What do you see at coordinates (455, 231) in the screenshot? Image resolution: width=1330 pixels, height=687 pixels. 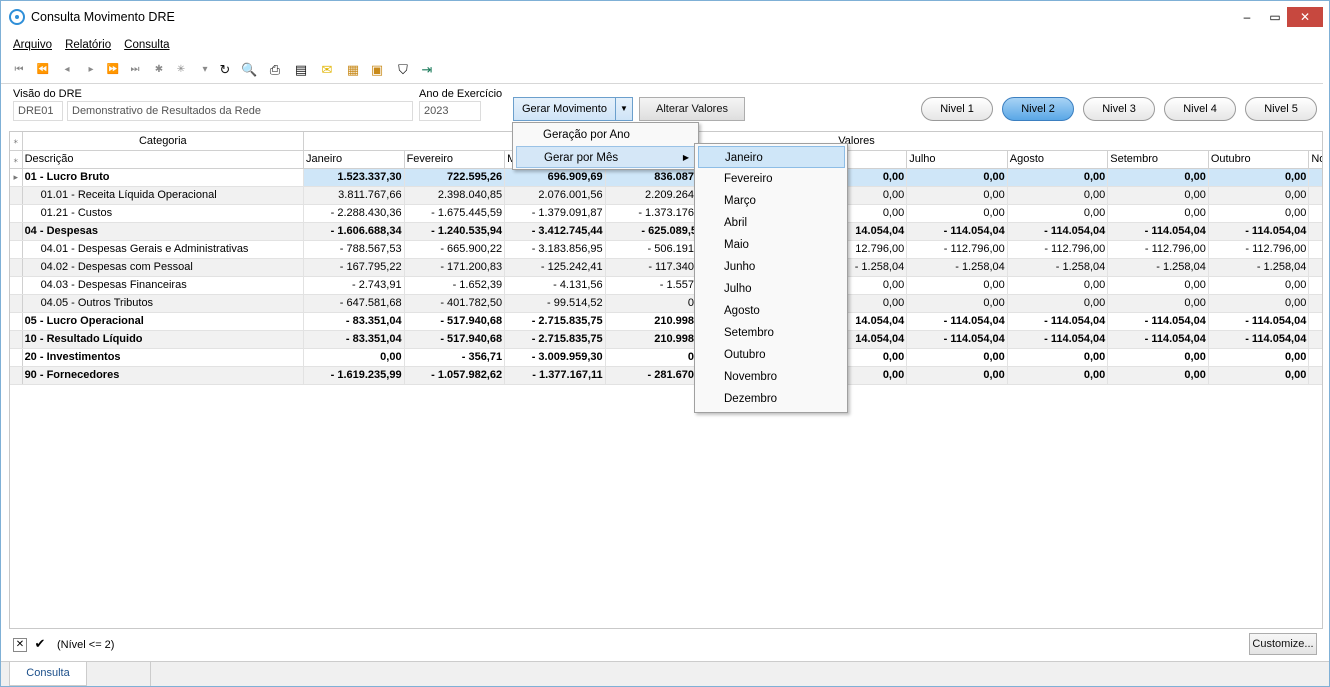 I see `cell-value: - 1.240.535,94` at bounding box center [455, 231].